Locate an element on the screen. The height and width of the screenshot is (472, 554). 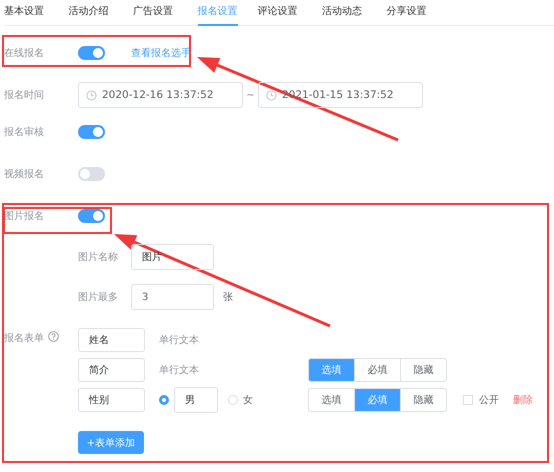
input-field: 简介 is located at coordinates (111, 370).